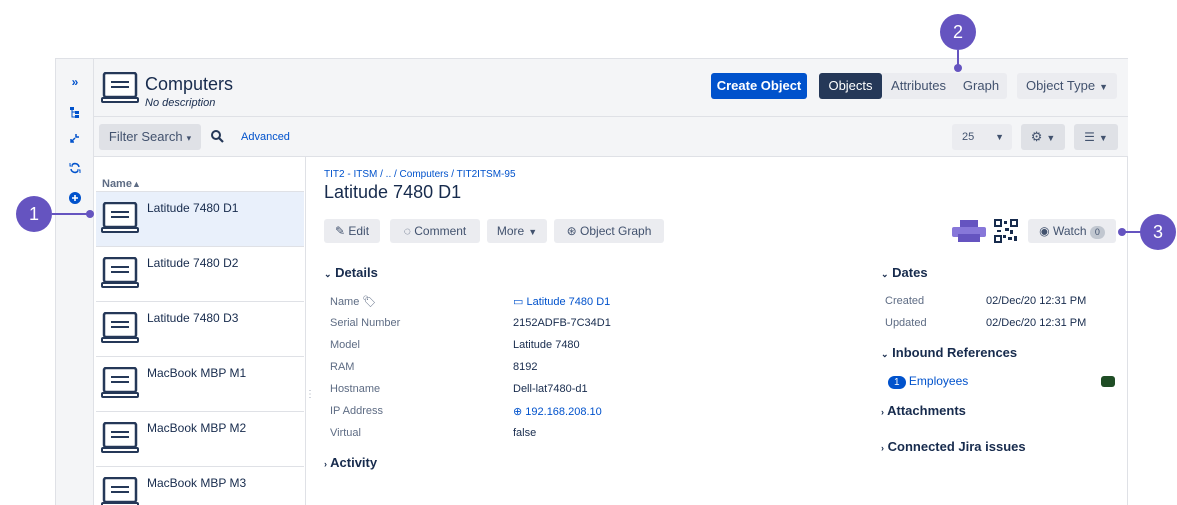  I want to click on more-label: More, so click(510, 231).